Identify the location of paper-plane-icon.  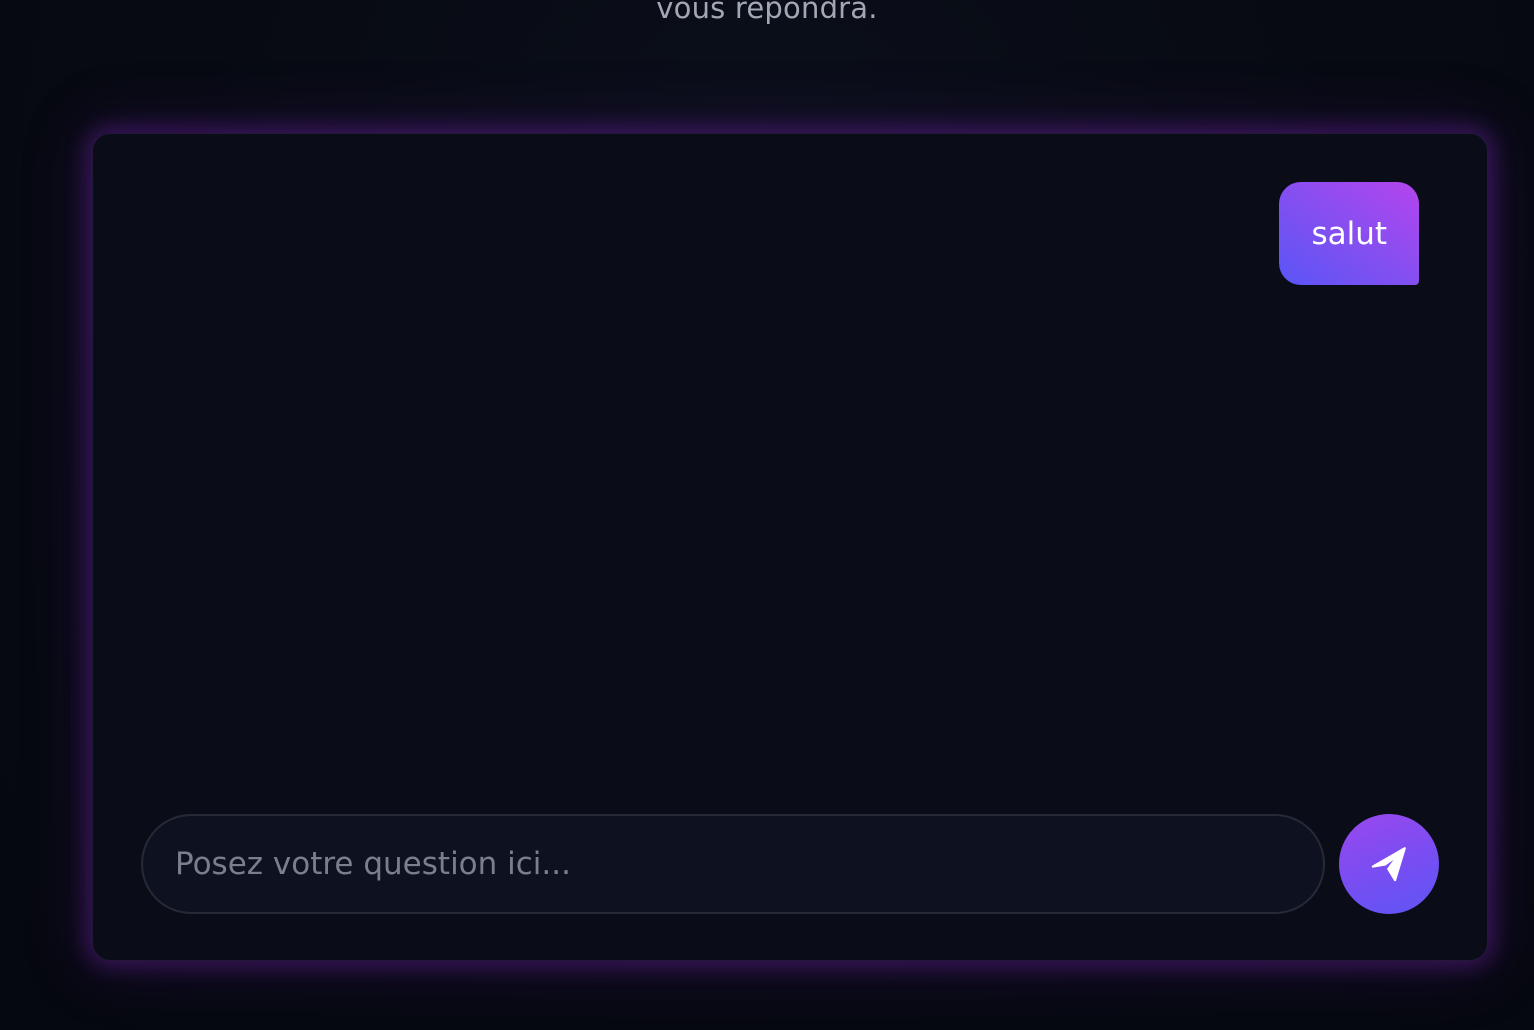
(1388, 864).